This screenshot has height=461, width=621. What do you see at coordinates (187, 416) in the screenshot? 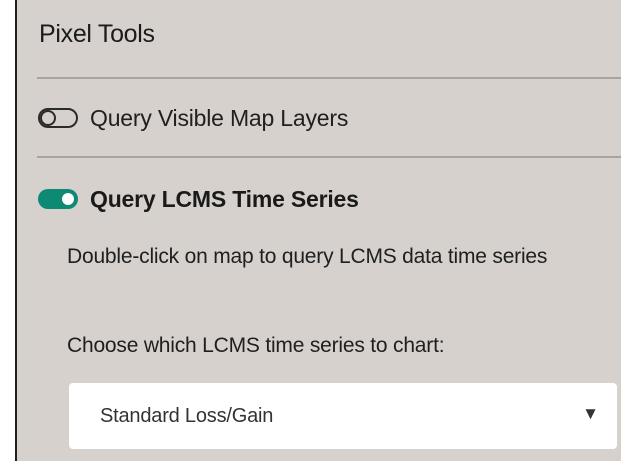
I see `select-value: Standard Loss/Gain` at bounding box center [187, 416].